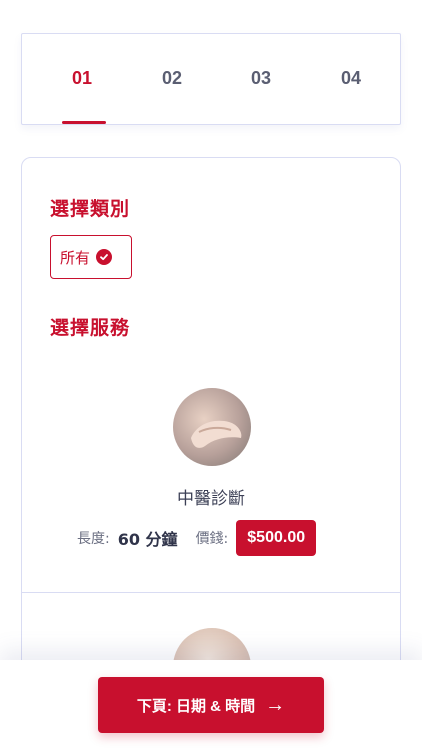 The image size is (422, 750). What do you see at coordinates (93, 539) in the screenshot?
I see `duration-label: 長度:` at bounding box center [93, 539].